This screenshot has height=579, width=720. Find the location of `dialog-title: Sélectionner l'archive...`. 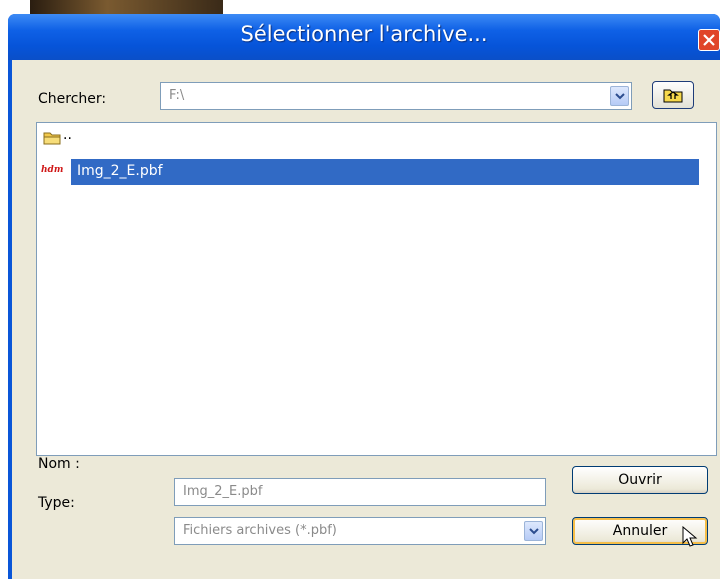

dialog-title: Sélectionner l'archive... is located at coordinates (364, 34).